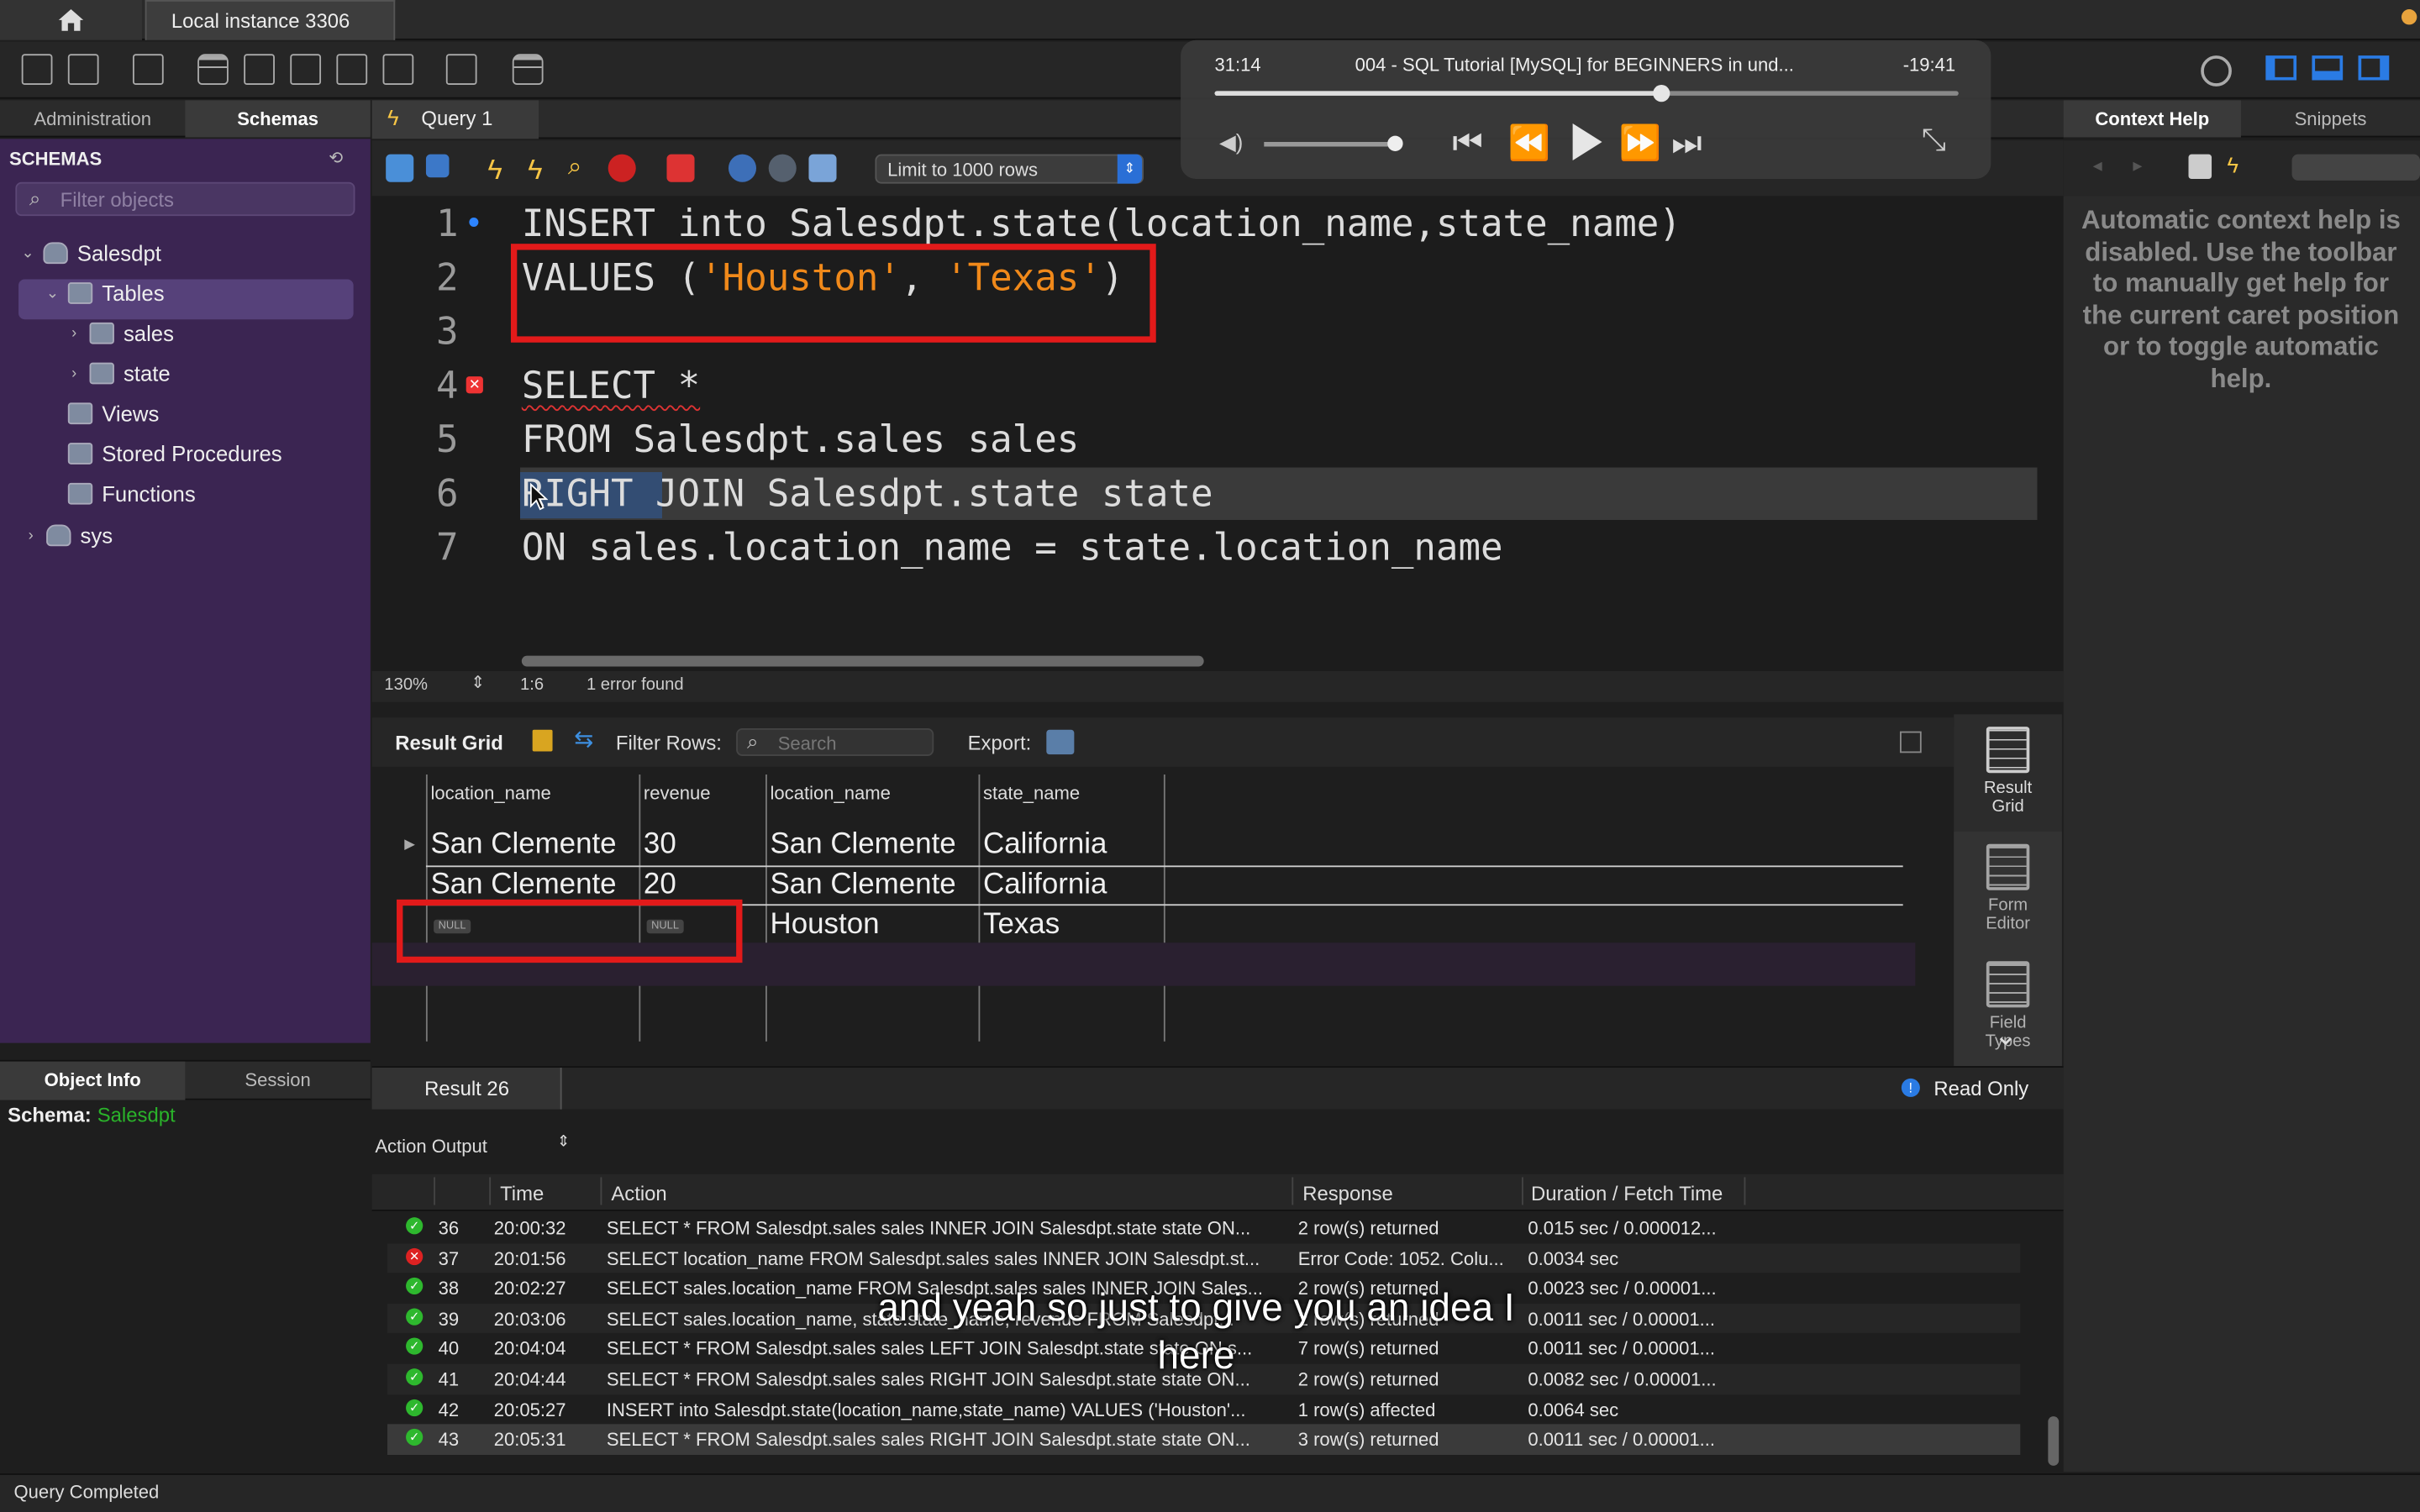  What do you see at coordinates (2330, 118) in the screenshot?
I see `tab-snippets: Snippets` at bounding box center [2330, 118].